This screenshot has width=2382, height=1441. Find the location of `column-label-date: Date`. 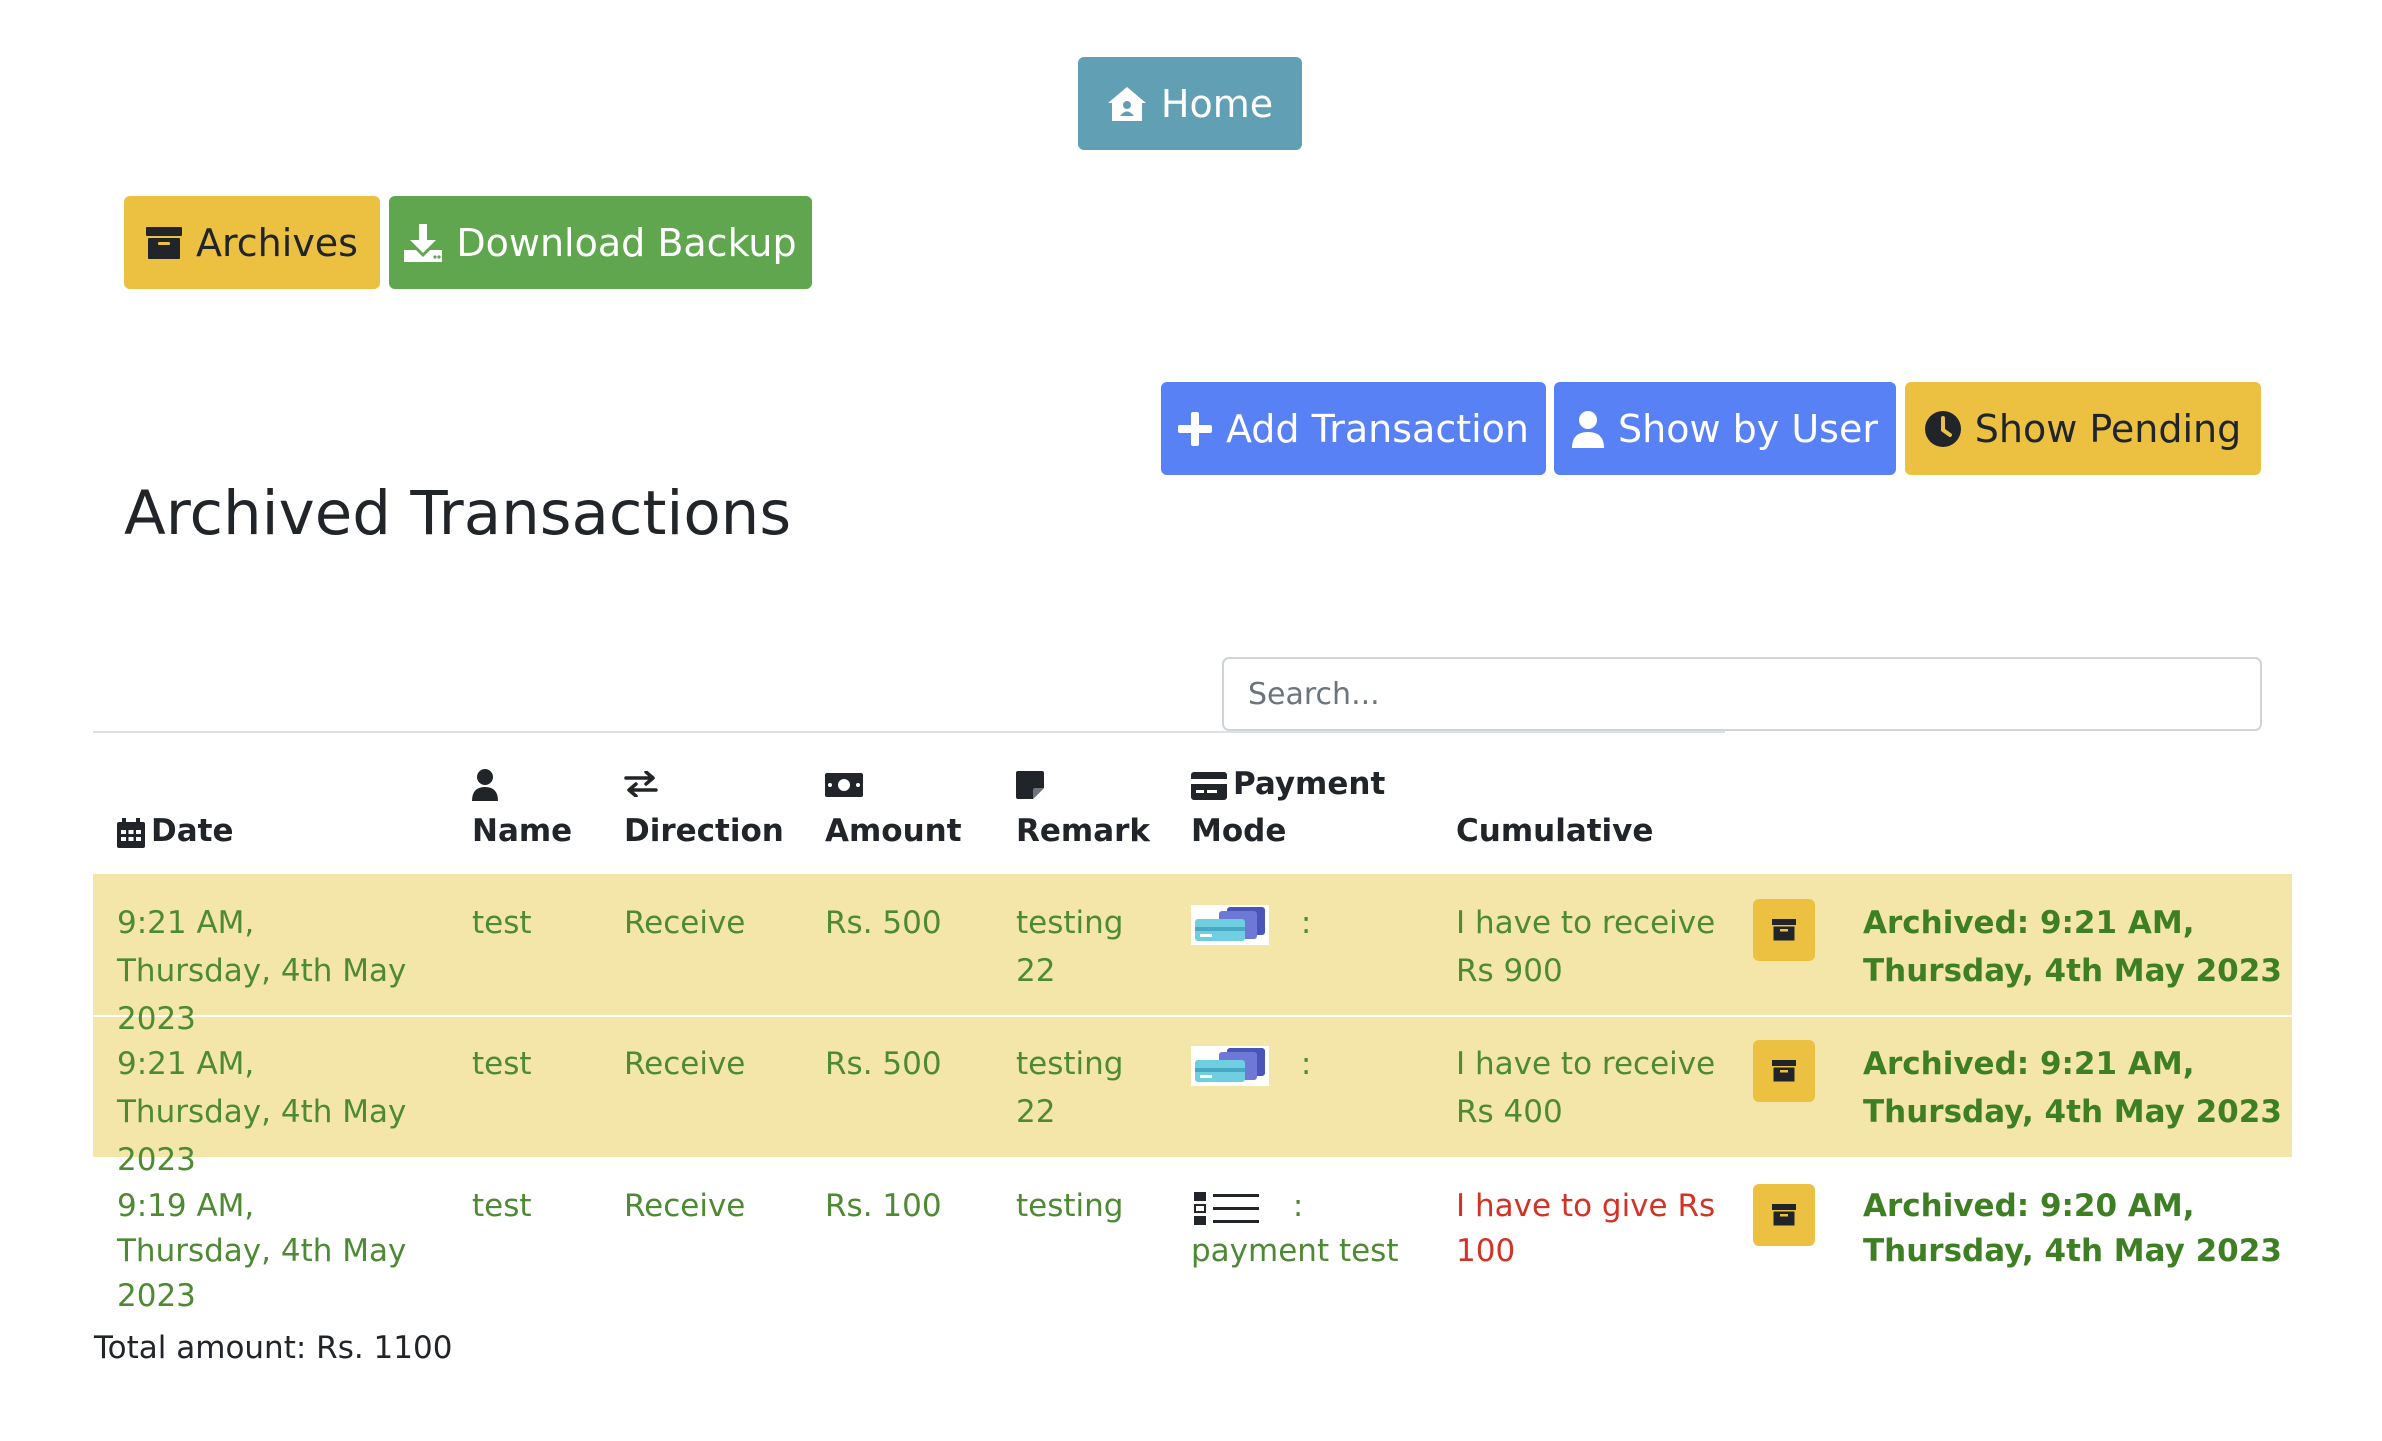

column-label-date: Date is located at coordinates (192, 831).